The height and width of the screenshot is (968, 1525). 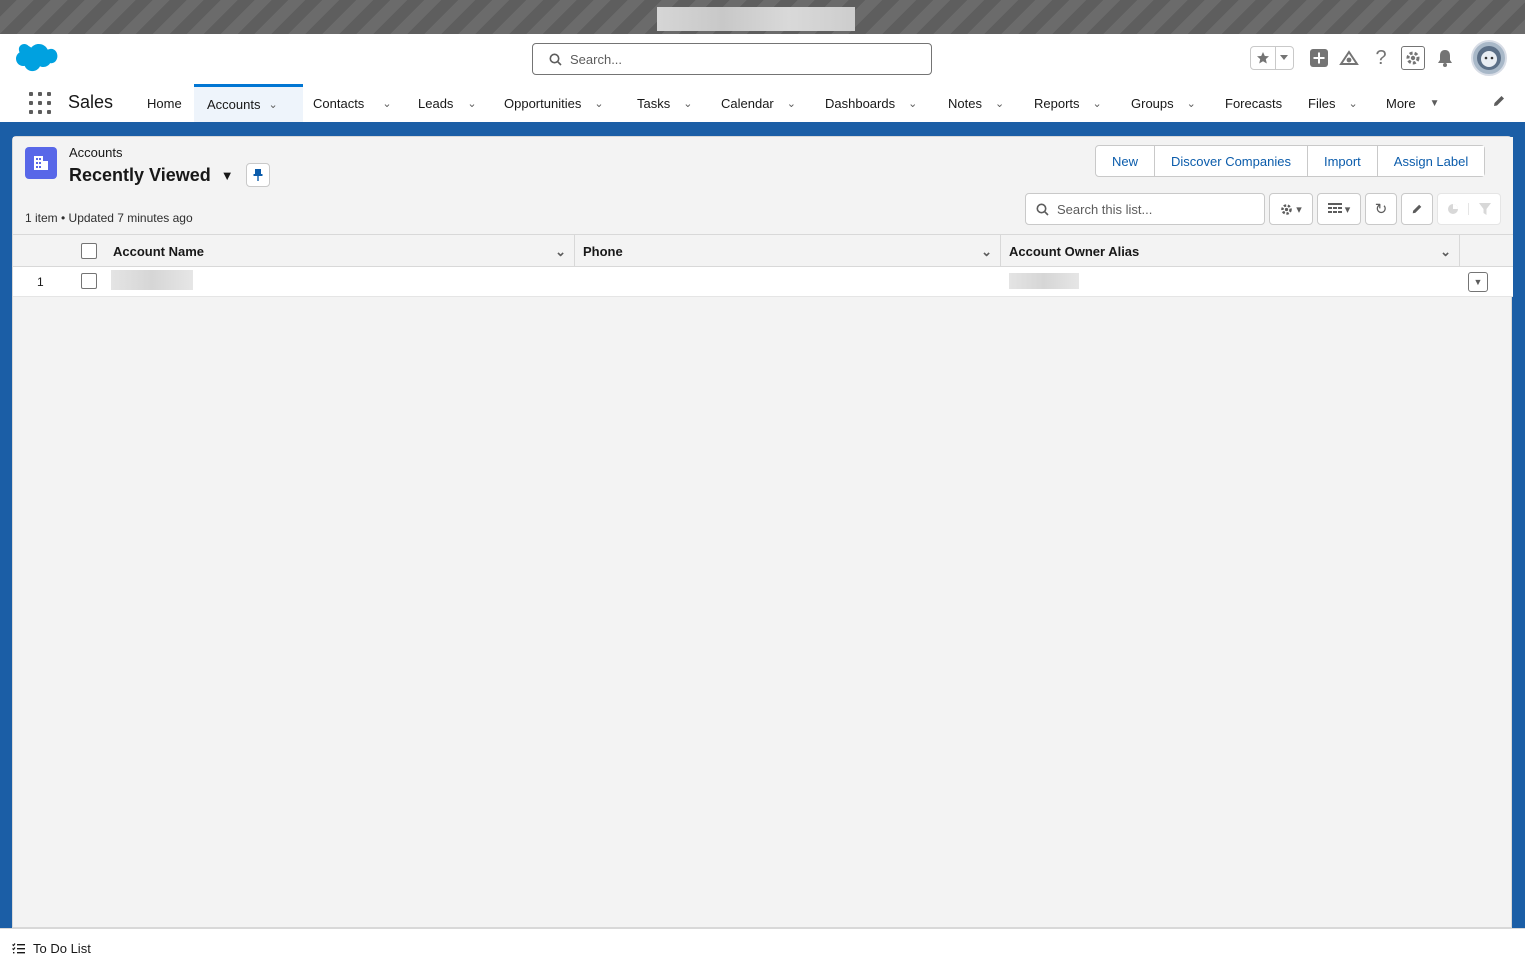 What do you see at coordinates (1454, 209) in the screenshot?
I see `chart-icon` at bounding box center [1454, 209].